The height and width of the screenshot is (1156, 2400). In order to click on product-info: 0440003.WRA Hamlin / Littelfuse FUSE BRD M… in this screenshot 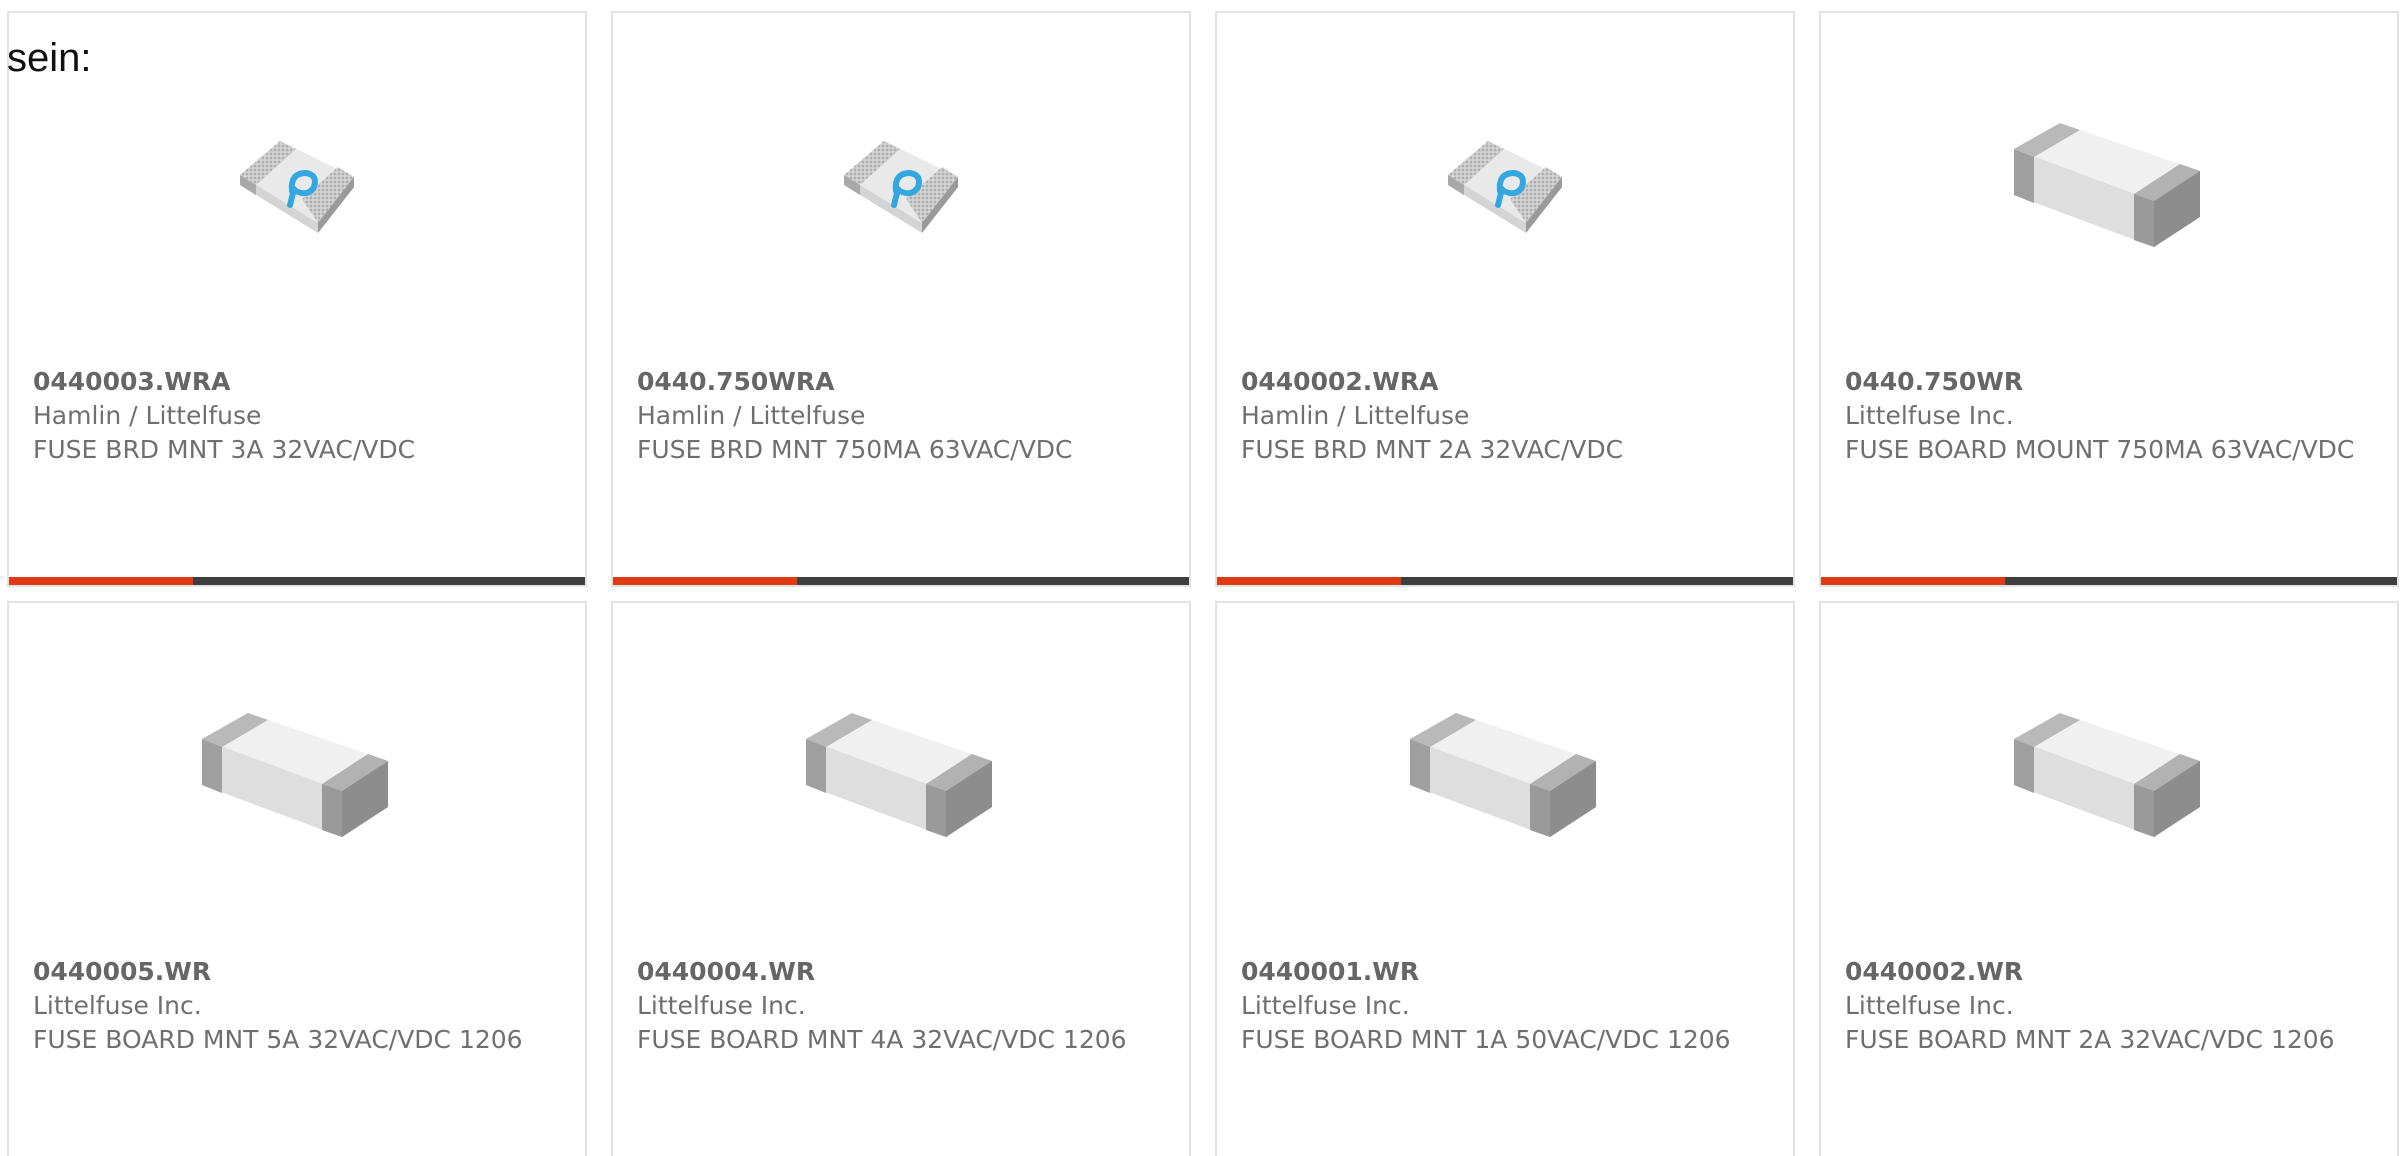, I will do `click(299, 416)`.